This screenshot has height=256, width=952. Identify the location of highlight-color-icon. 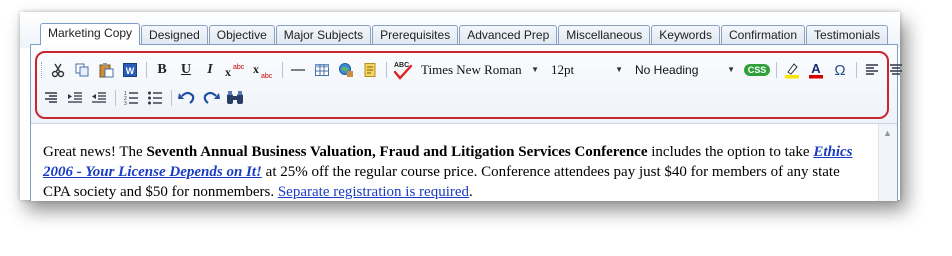
(792, 70).